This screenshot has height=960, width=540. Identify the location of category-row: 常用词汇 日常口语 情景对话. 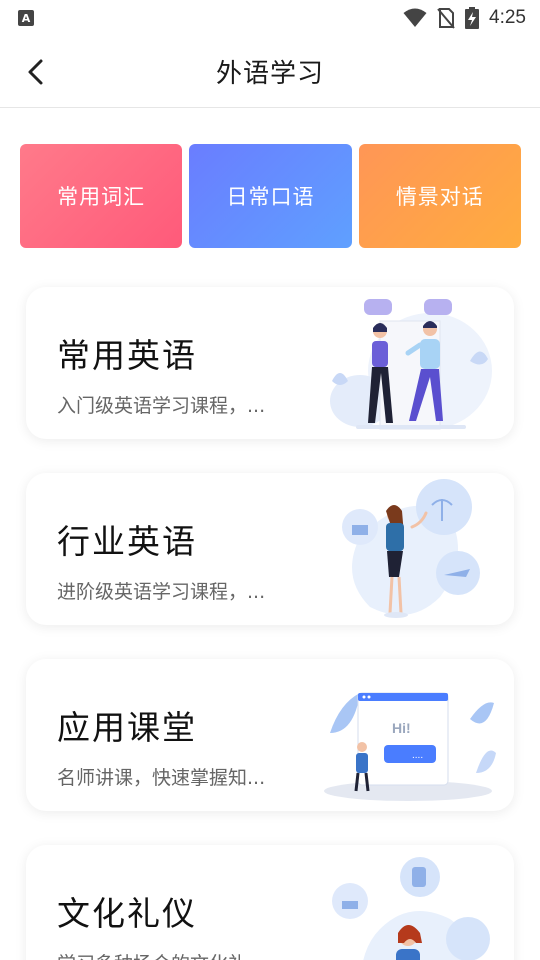
(270, 196).